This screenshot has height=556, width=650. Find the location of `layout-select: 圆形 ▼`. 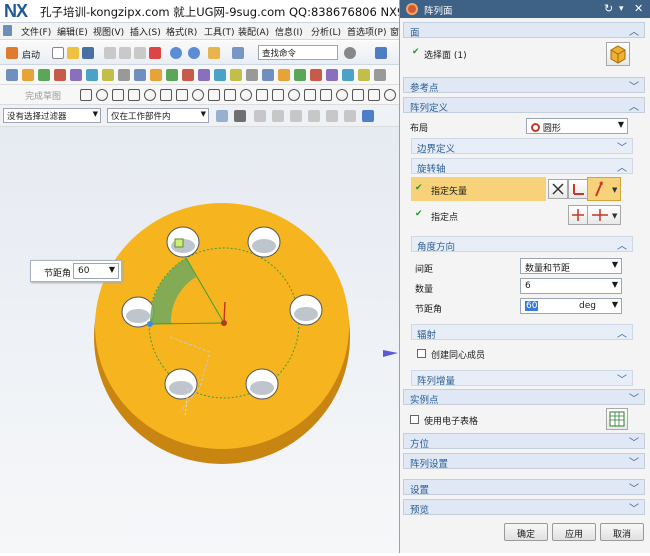

layout-select: 圆形 ▼ is located at coordinates (577, 126).